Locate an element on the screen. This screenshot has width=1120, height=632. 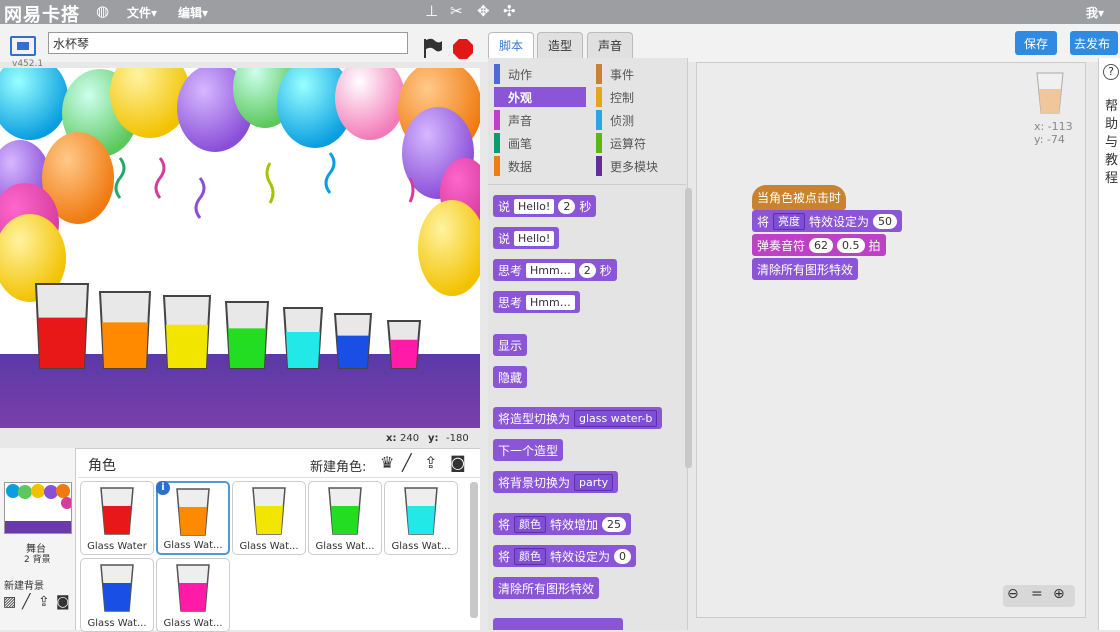
category-events: 事件 is located at coordinates (642, 74).